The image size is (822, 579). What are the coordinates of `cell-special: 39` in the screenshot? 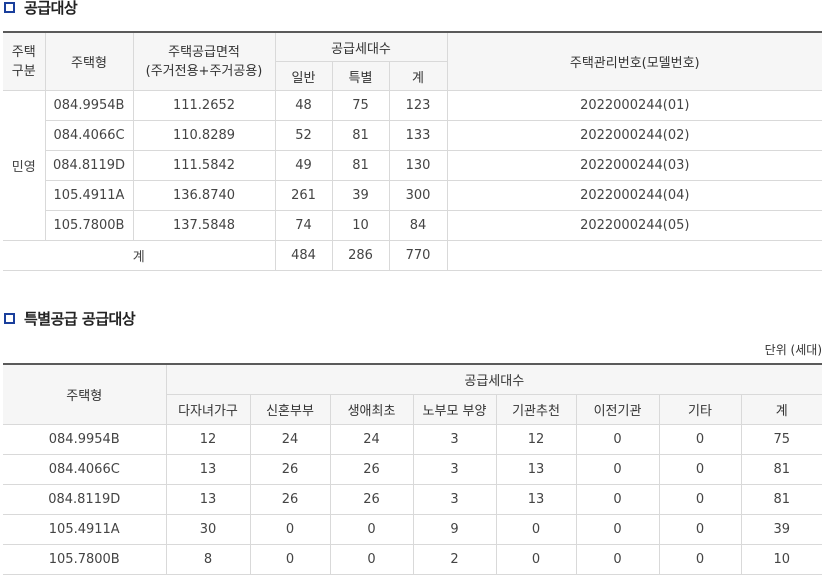 It's located at (360, 195).